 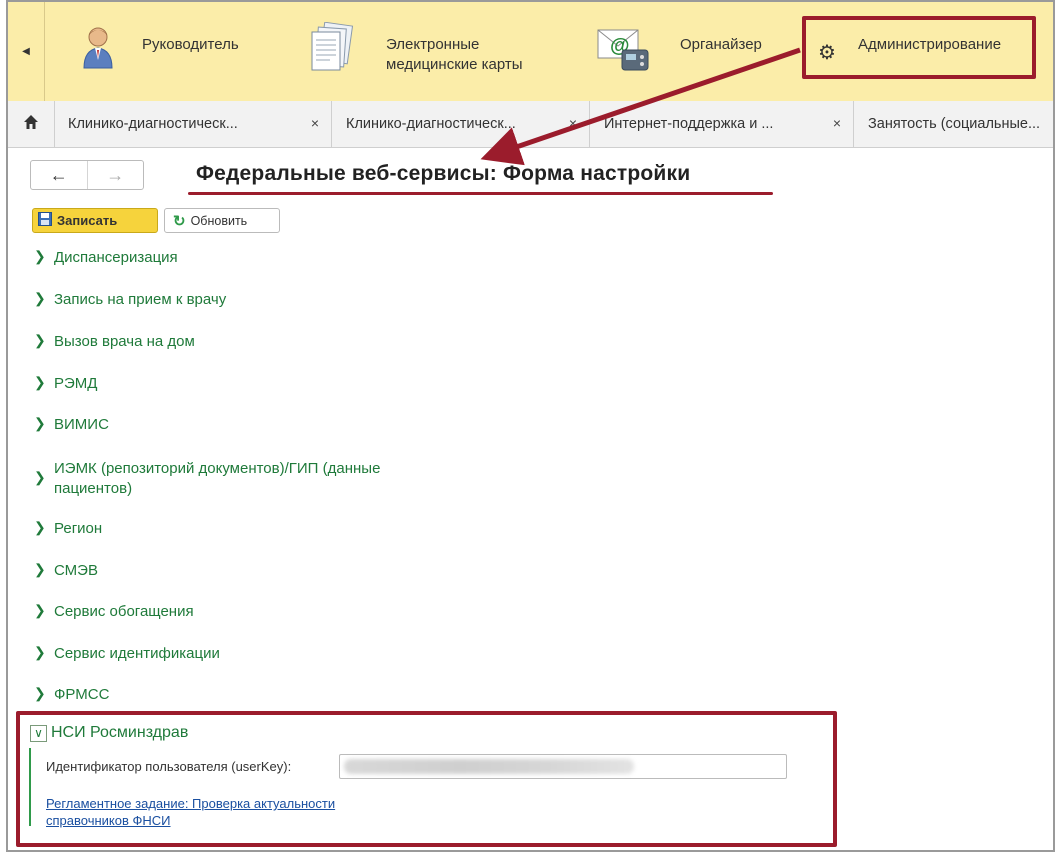 What do you see at coordinates (919, 47) in the screenshot?
I see `admin-highlight-frame` at bounding box center [919, 47].